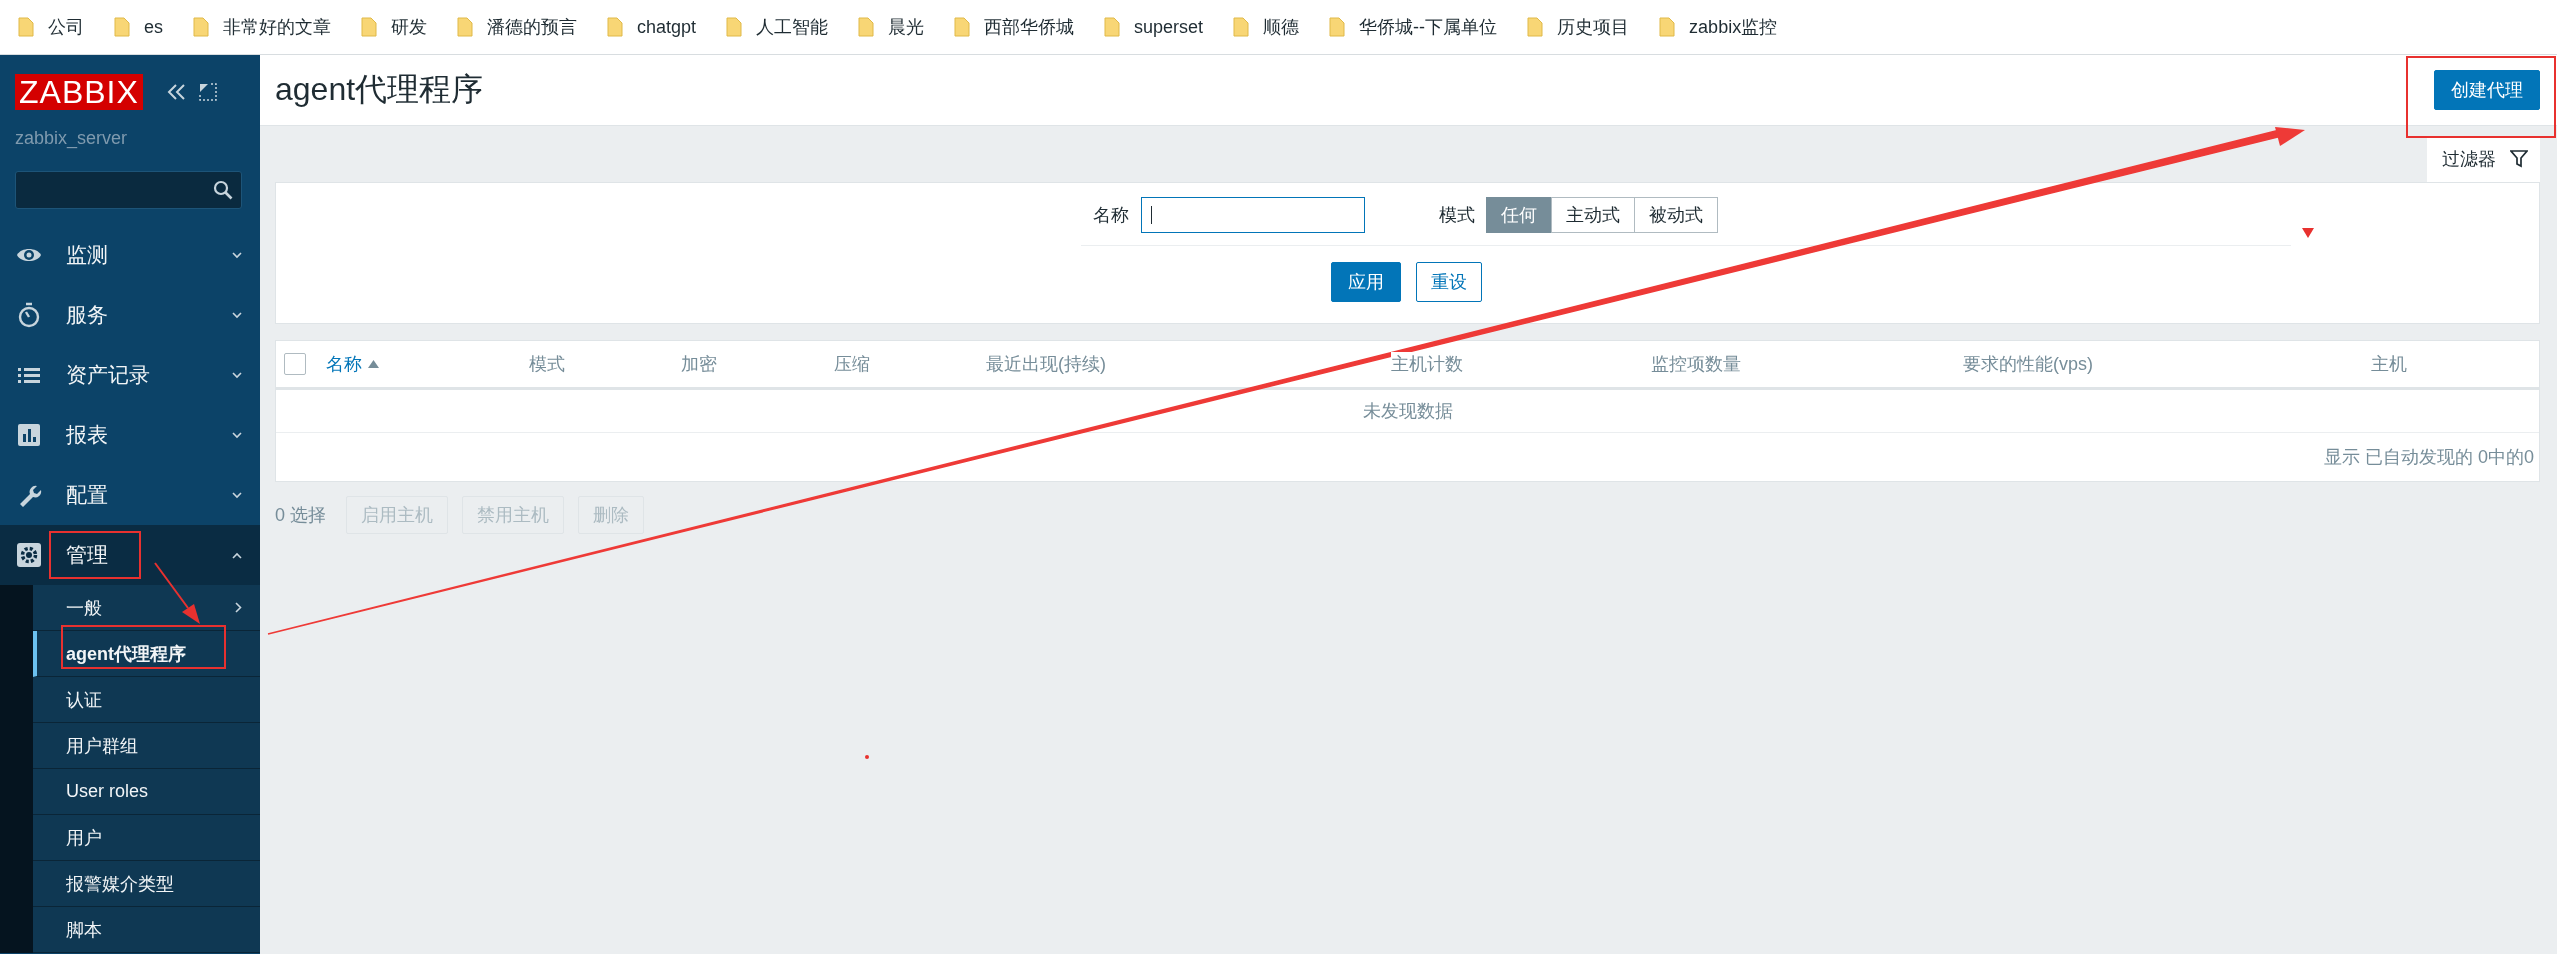 Image resolution: width=2557 pixels, height=954 pixels. Describe the element at coordinates (130, 255) in the screenshot. I see `menu-item: 监测` at that location.